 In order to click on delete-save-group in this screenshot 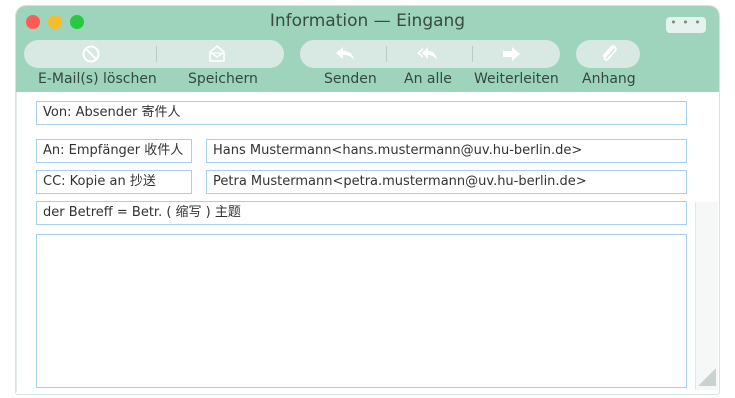, I will do `click(154, 54)`.